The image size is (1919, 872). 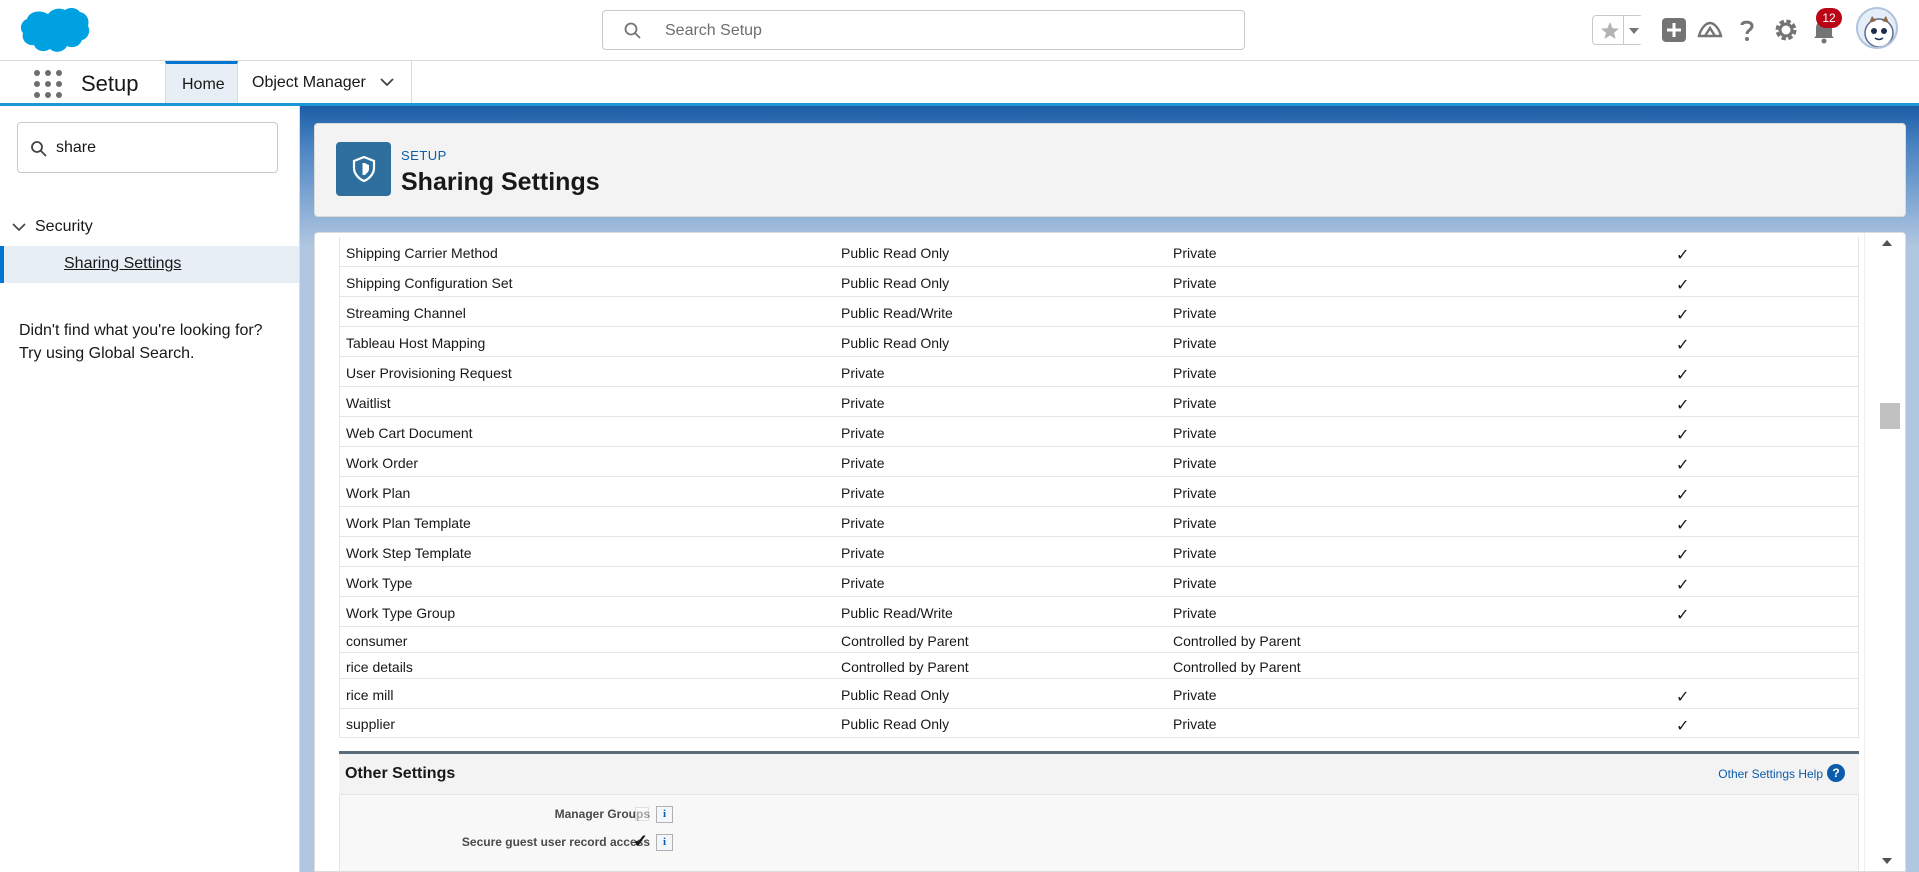 I want to click on favorites-button, so click(x=1617, y=30).